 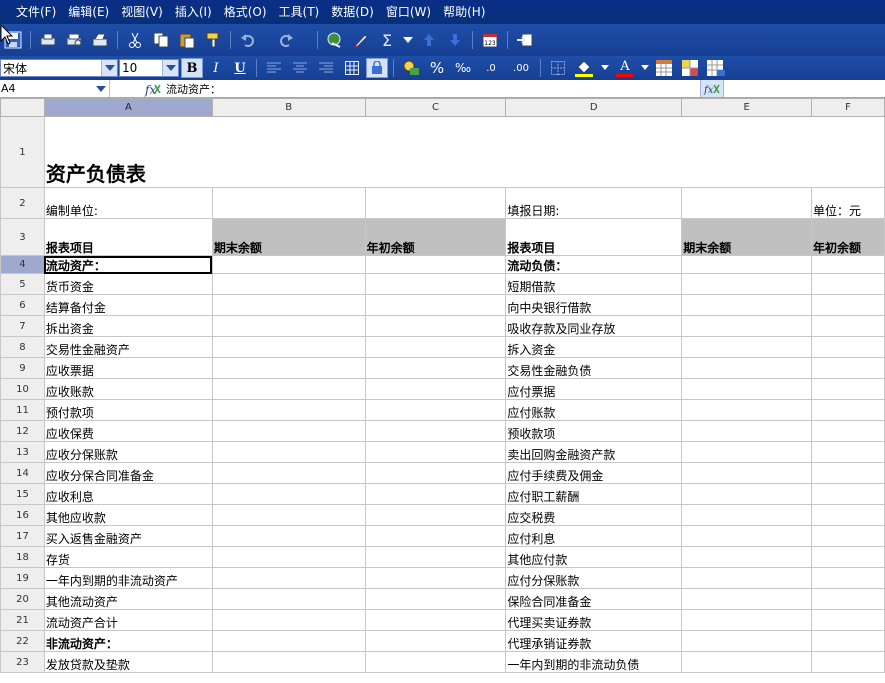 I want to click on cell: 应收利息, so click(x=128, y=494).